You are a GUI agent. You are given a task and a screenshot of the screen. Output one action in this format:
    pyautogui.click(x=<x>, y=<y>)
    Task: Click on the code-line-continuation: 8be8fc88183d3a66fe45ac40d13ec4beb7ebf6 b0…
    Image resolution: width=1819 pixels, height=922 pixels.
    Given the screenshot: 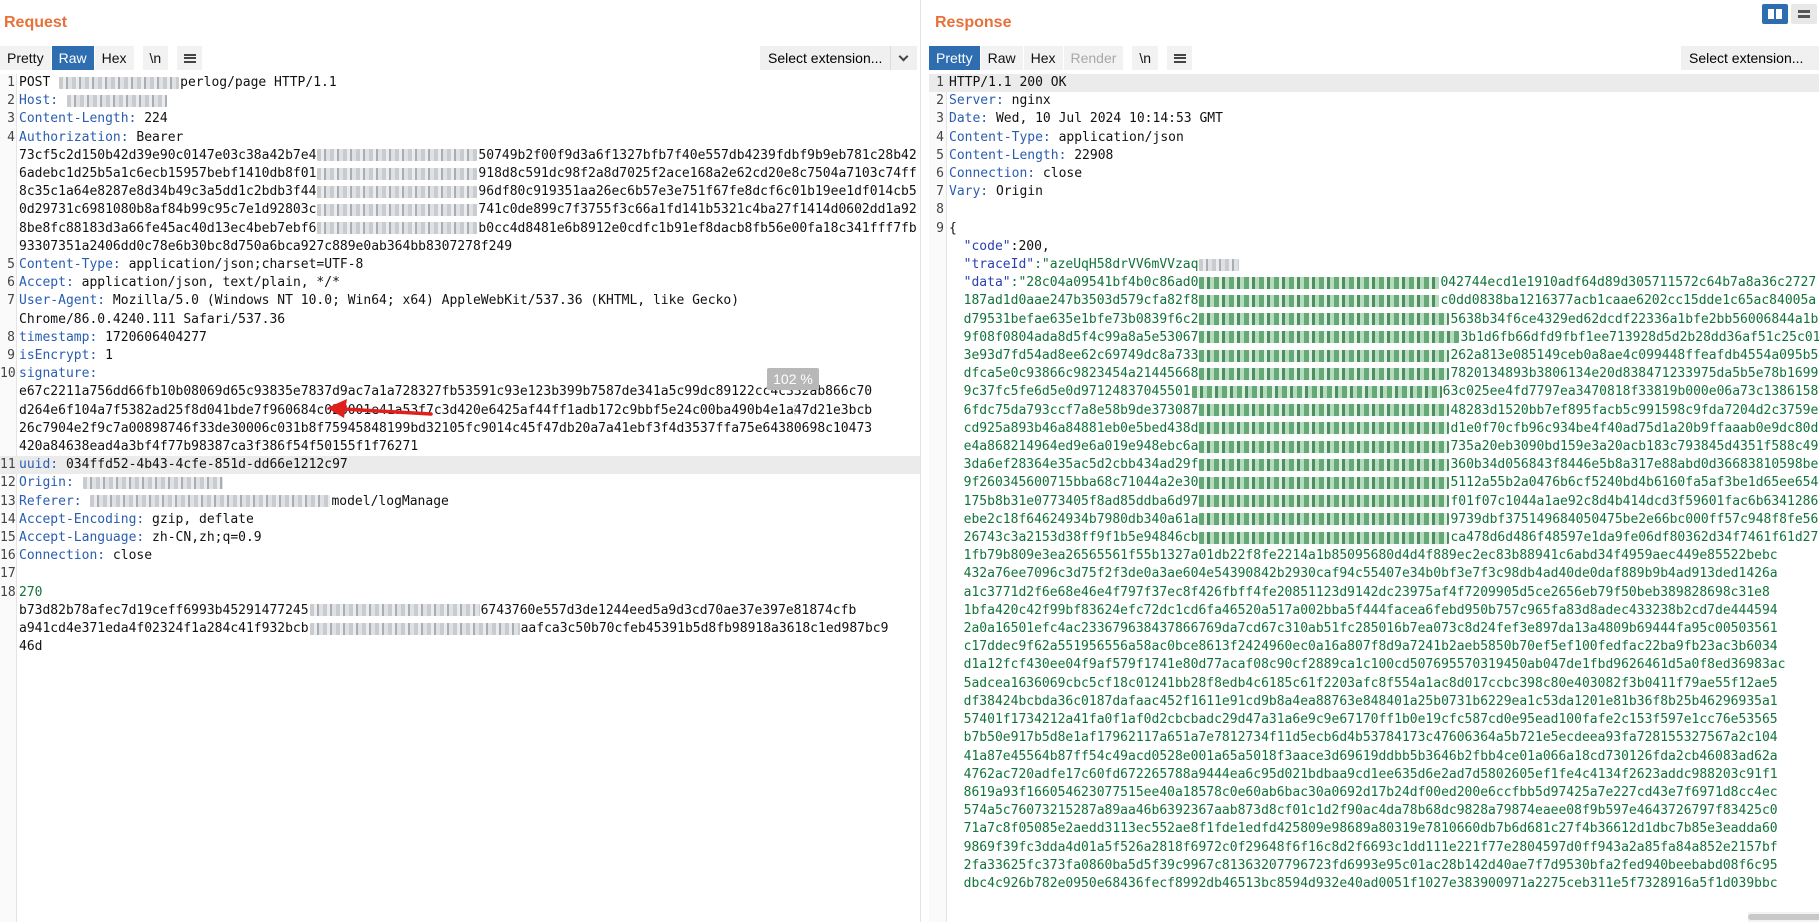 What is the action you would take?
    pyautogui.click(x=460, y=229)
    